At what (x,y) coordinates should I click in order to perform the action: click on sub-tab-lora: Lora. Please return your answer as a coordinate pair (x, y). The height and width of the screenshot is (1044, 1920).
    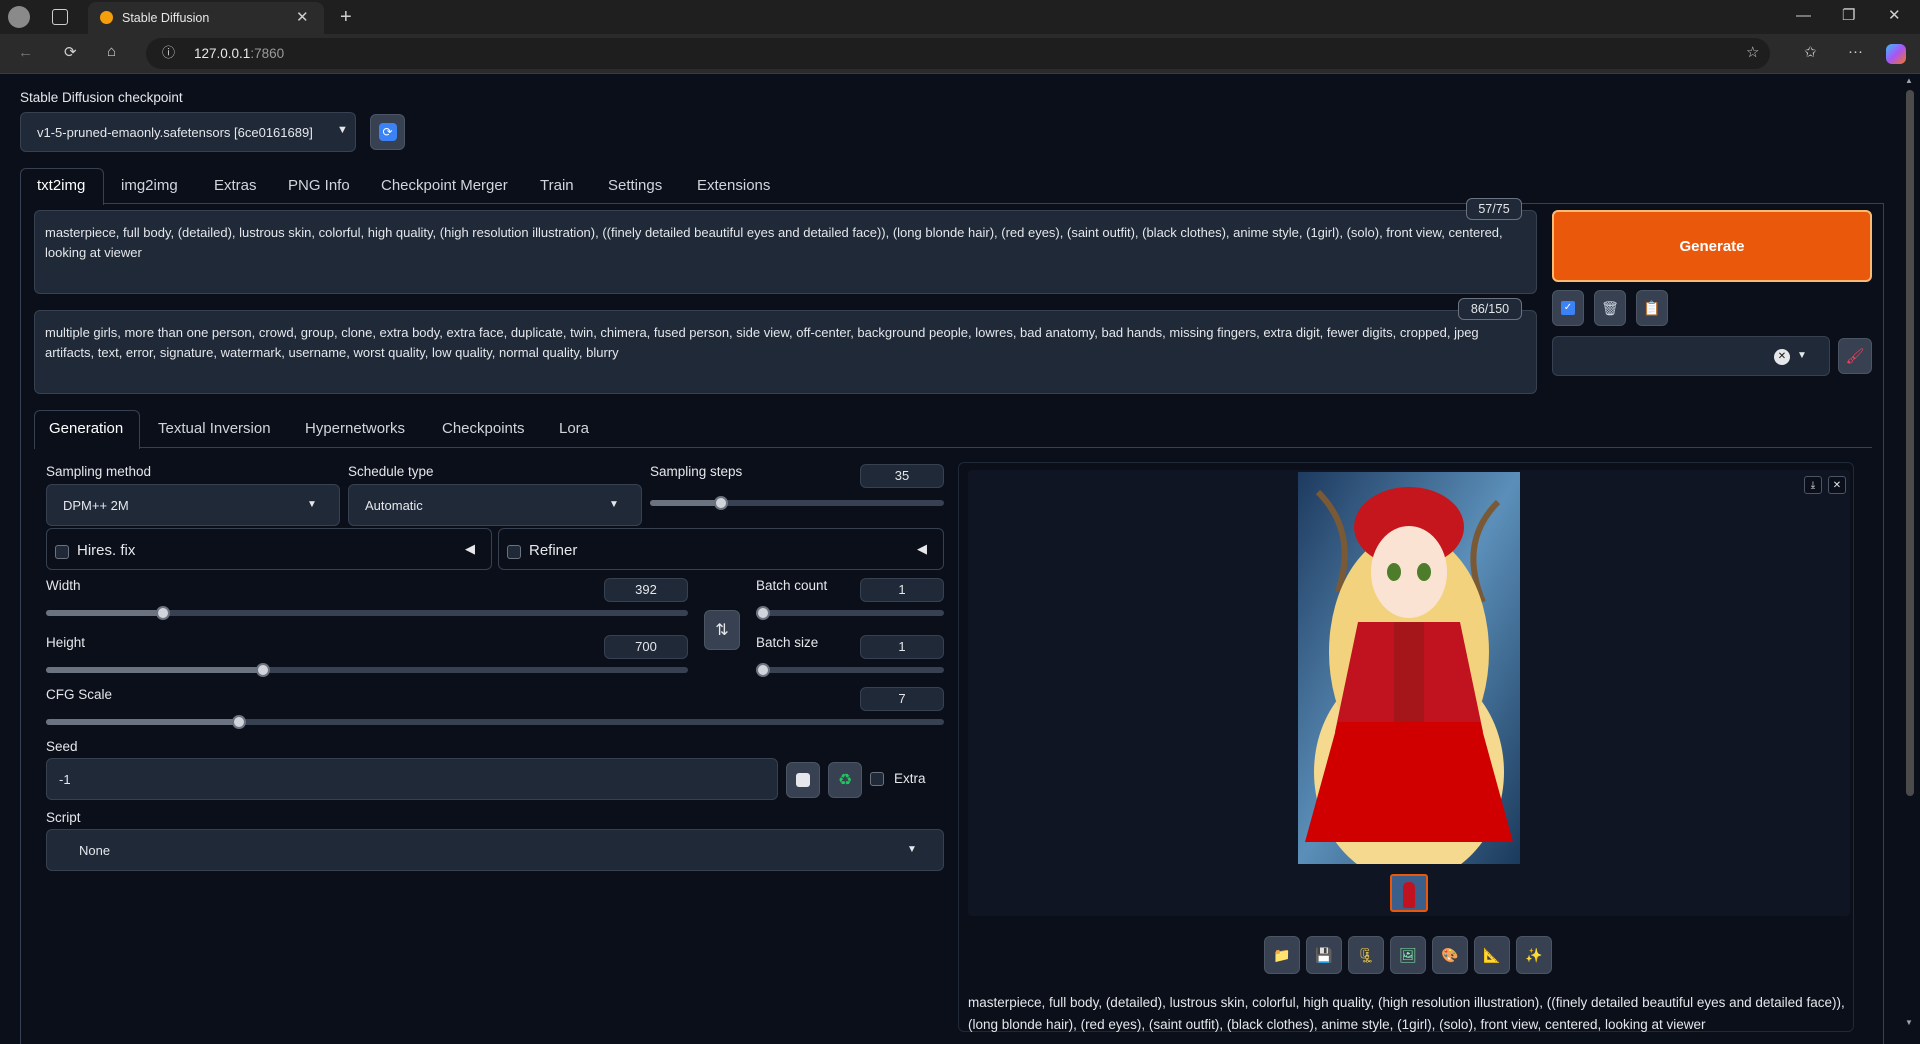
    Looking at the image, I should click on (574, 428).